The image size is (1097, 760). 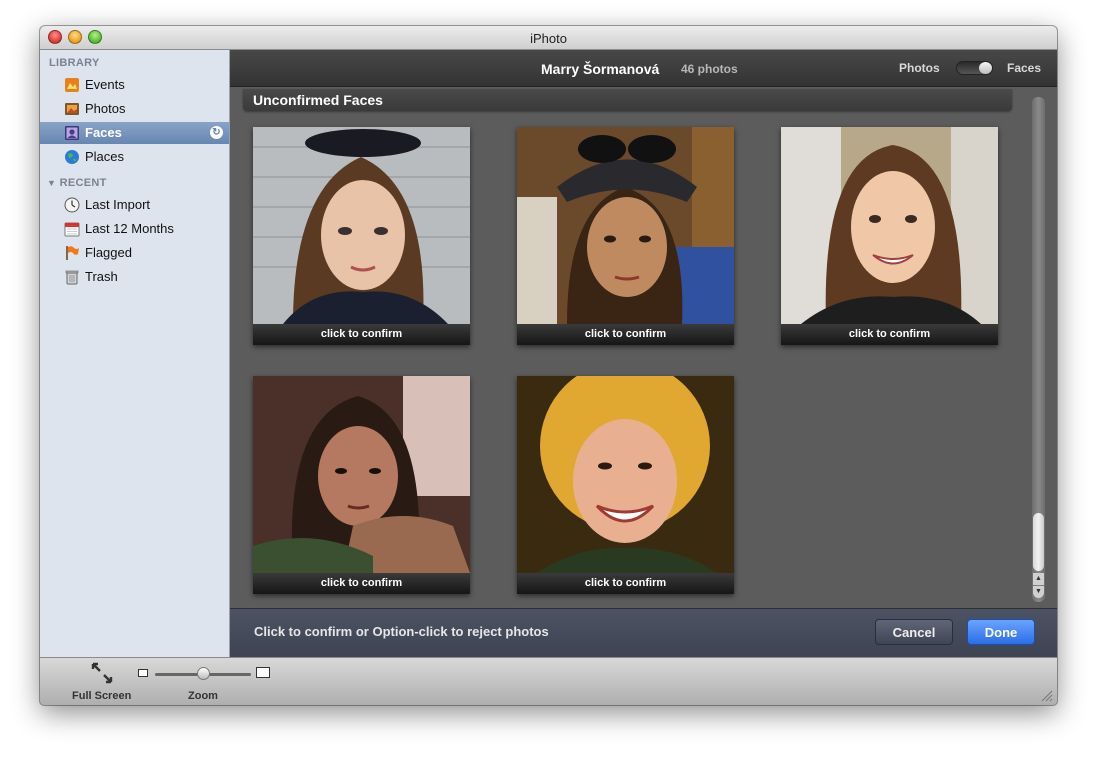 What do you see at coordinates (1001, 632) in the screenshot?
I see `done-button: Done` at bounding box center [1001, 632].